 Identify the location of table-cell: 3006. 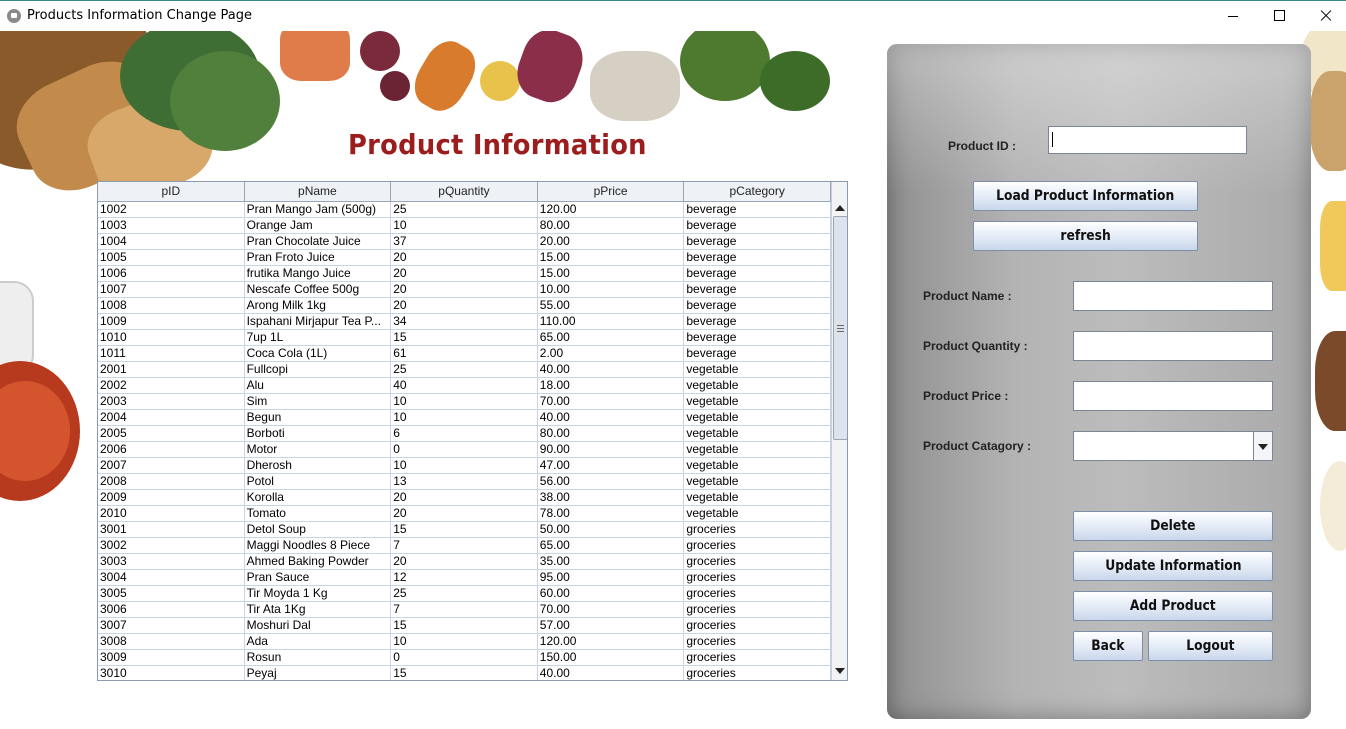
(171, 609).